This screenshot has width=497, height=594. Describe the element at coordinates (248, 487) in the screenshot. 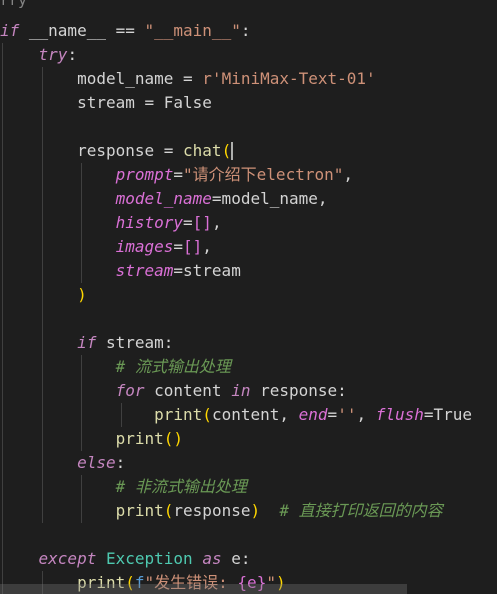

I see `code-line: # 非流式输出处理` at that location.